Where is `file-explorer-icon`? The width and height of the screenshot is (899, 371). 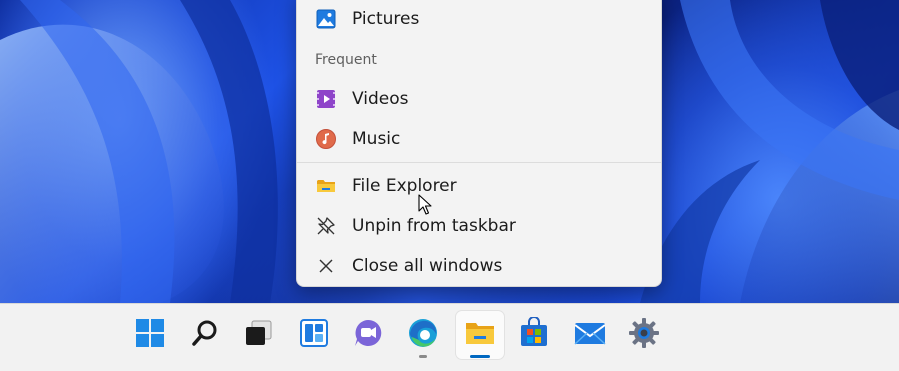 file-explorer-icon is located at coordinates (480, 335).